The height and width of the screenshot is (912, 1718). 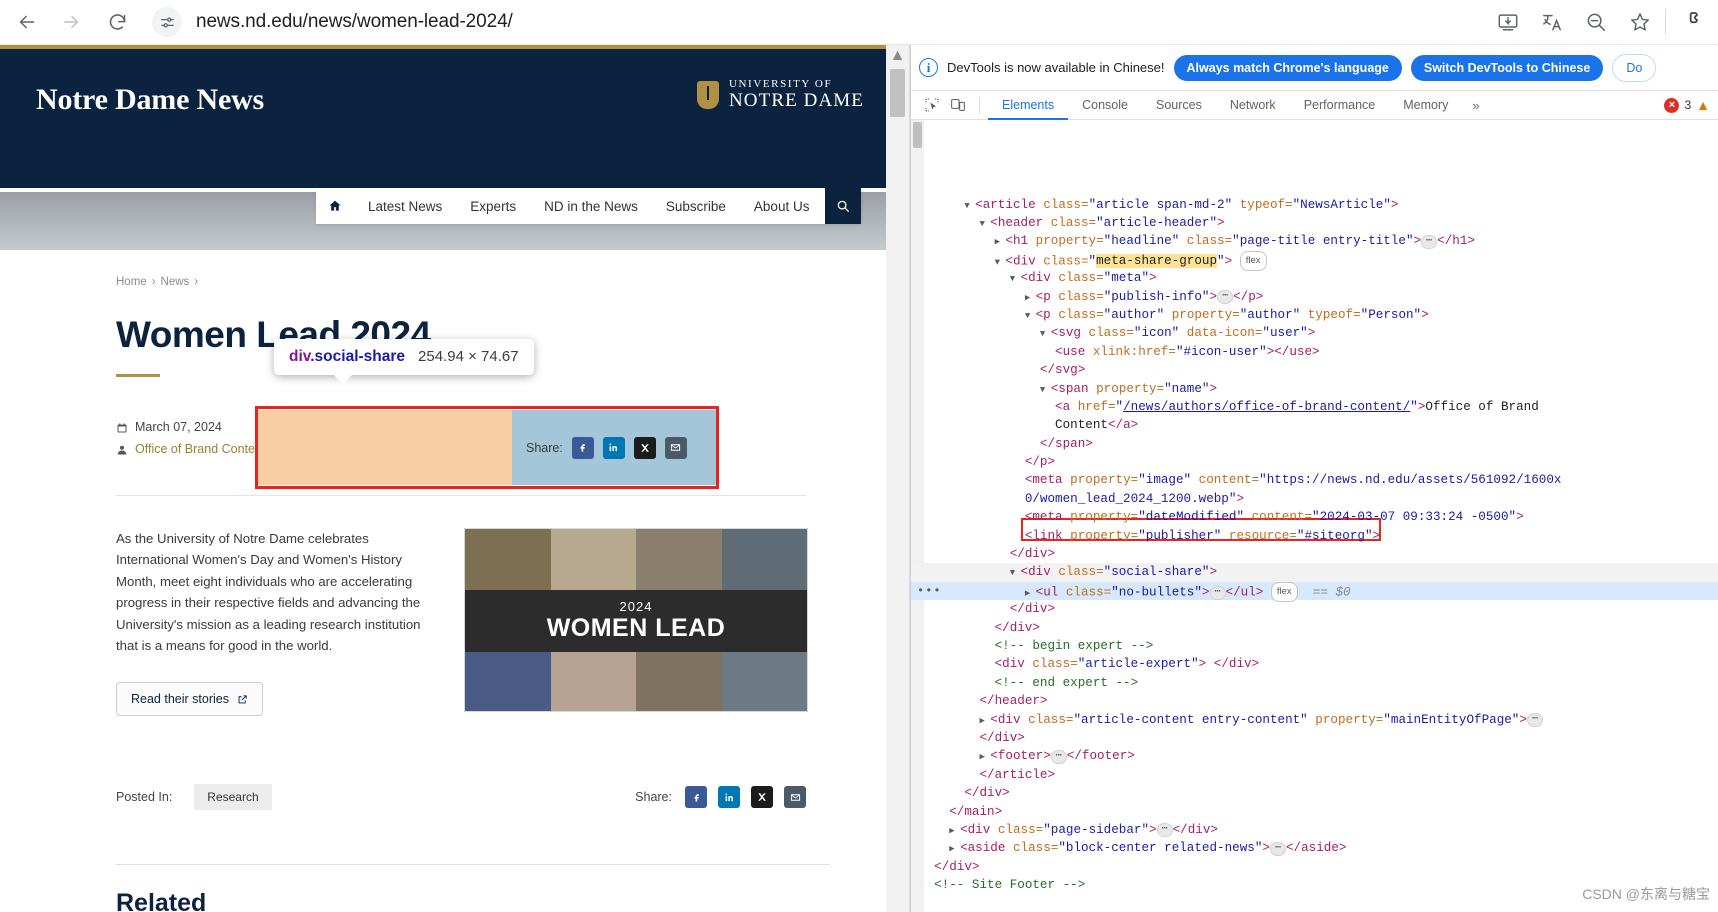 I want to click on nav-item-subscribe: Subscribe, so click(x=696, y=206).